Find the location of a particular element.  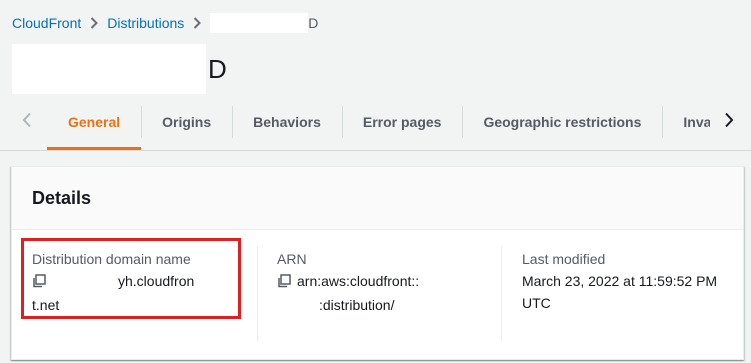

tab-invalidations: Invali is located at coordinates (686, 122).